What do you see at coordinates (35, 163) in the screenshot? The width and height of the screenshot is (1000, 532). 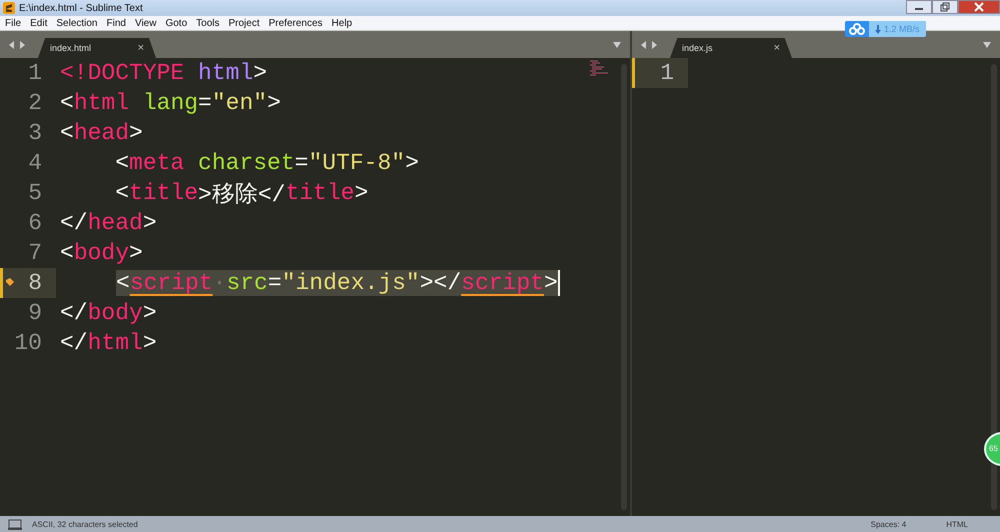 I see `line-number: 4` at bounding box center [35, 163].